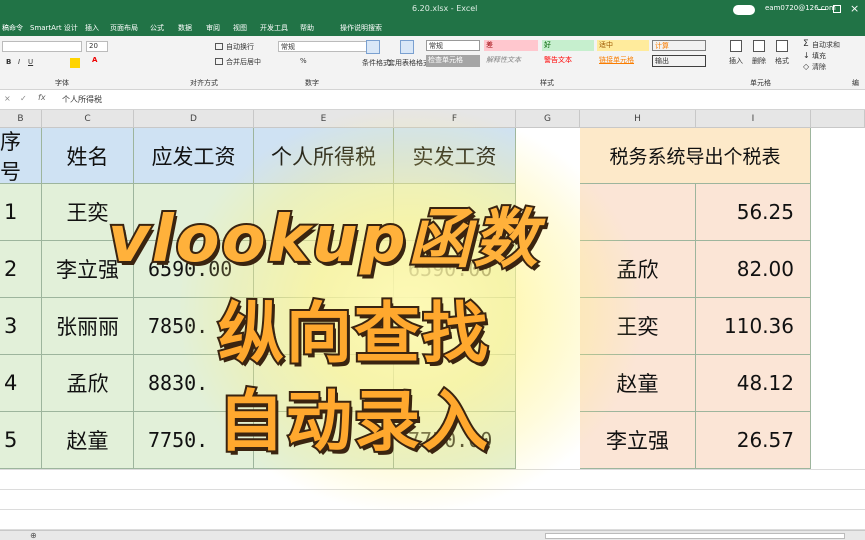  I want to click on formula-bar: × ✓ fx 个人所得税, so click(432, 100).